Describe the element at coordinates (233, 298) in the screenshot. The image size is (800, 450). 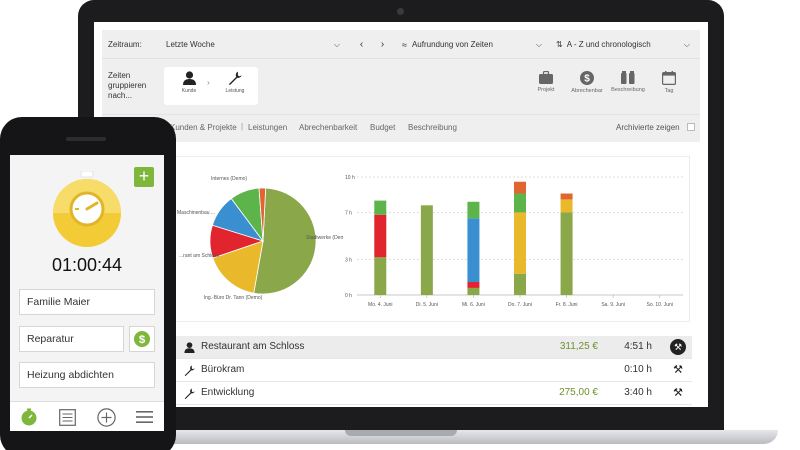
I see `pie-label: Ing.-Büro Dr. Tann (Demo)` at that location.